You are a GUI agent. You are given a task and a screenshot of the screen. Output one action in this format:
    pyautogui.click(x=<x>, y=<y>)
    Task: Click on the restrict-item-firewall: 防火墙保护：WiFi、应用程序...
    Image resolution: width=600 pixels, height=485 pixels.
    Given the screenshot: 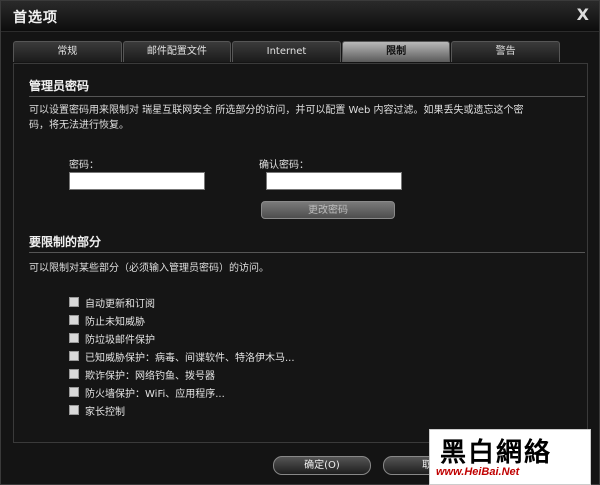 What is the action you would take?
    pyautogui.click(x=147, y=392)
    